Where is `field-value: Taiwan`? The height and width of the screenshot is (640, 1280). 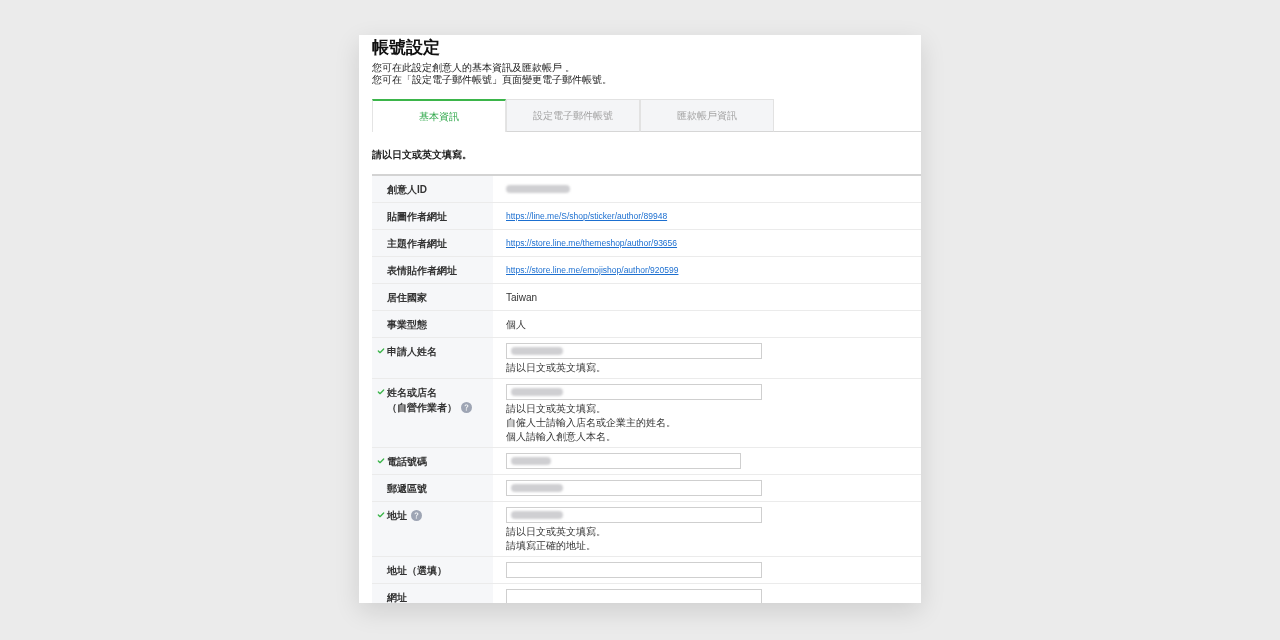
field-value: Taiwan is located at coordinates (522, 297).